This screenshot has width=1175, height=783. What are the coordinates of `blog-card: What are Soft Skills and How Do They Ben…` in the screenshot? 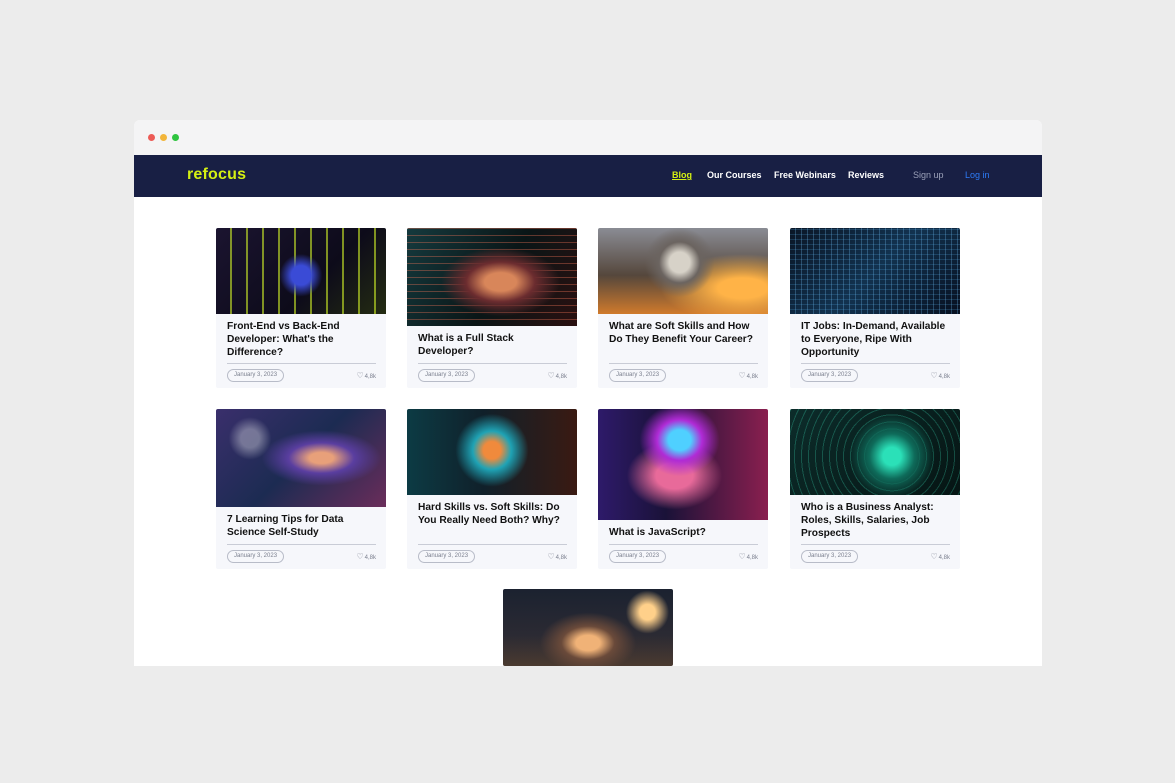 It's located at (683, 308).